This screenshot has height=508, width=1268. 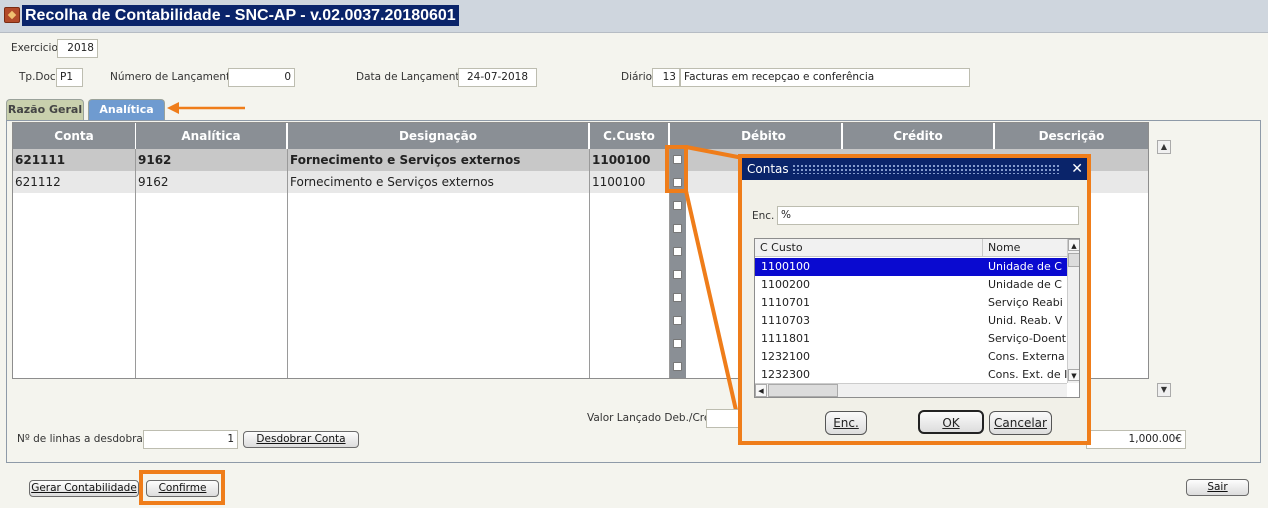 I want to click on tab-razao-geral: Razão Geral, so click(x=45, y=110).